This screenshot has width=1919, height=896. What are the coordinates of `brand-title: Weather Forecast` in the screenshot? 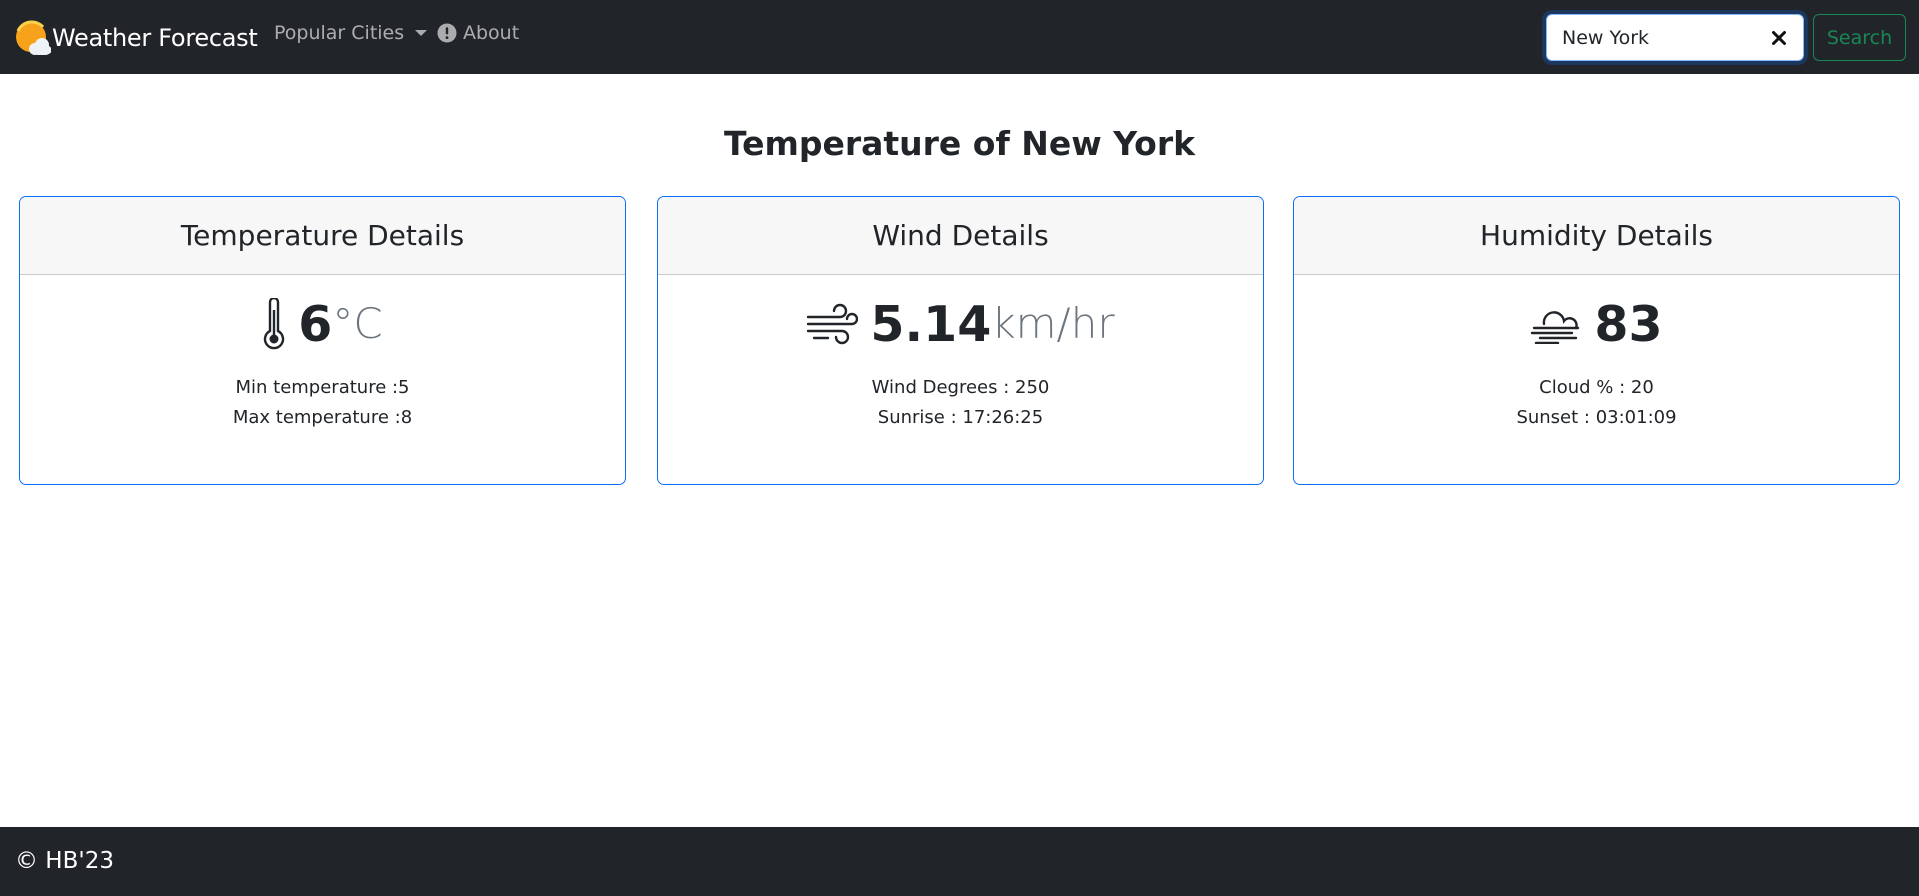 It's located at (155, 38).